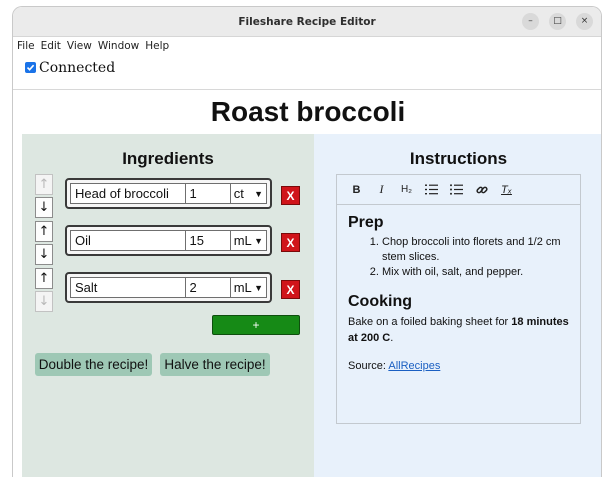  I want to click on menu-help: Help, so click(157, 46).